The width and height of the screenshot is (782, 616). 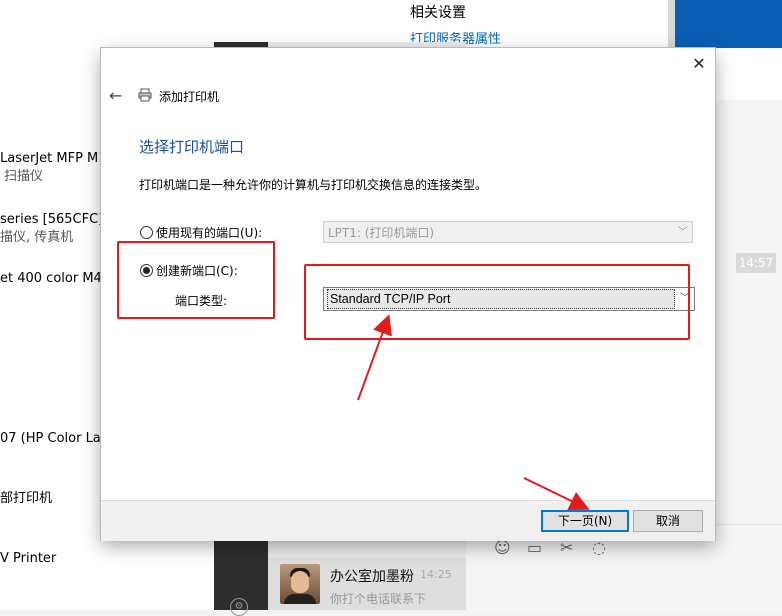 What do you see at coordinates (52, 219) in the screenshot?
I see `printer-name: series [565CFC]` at bounding box center [52, 219].